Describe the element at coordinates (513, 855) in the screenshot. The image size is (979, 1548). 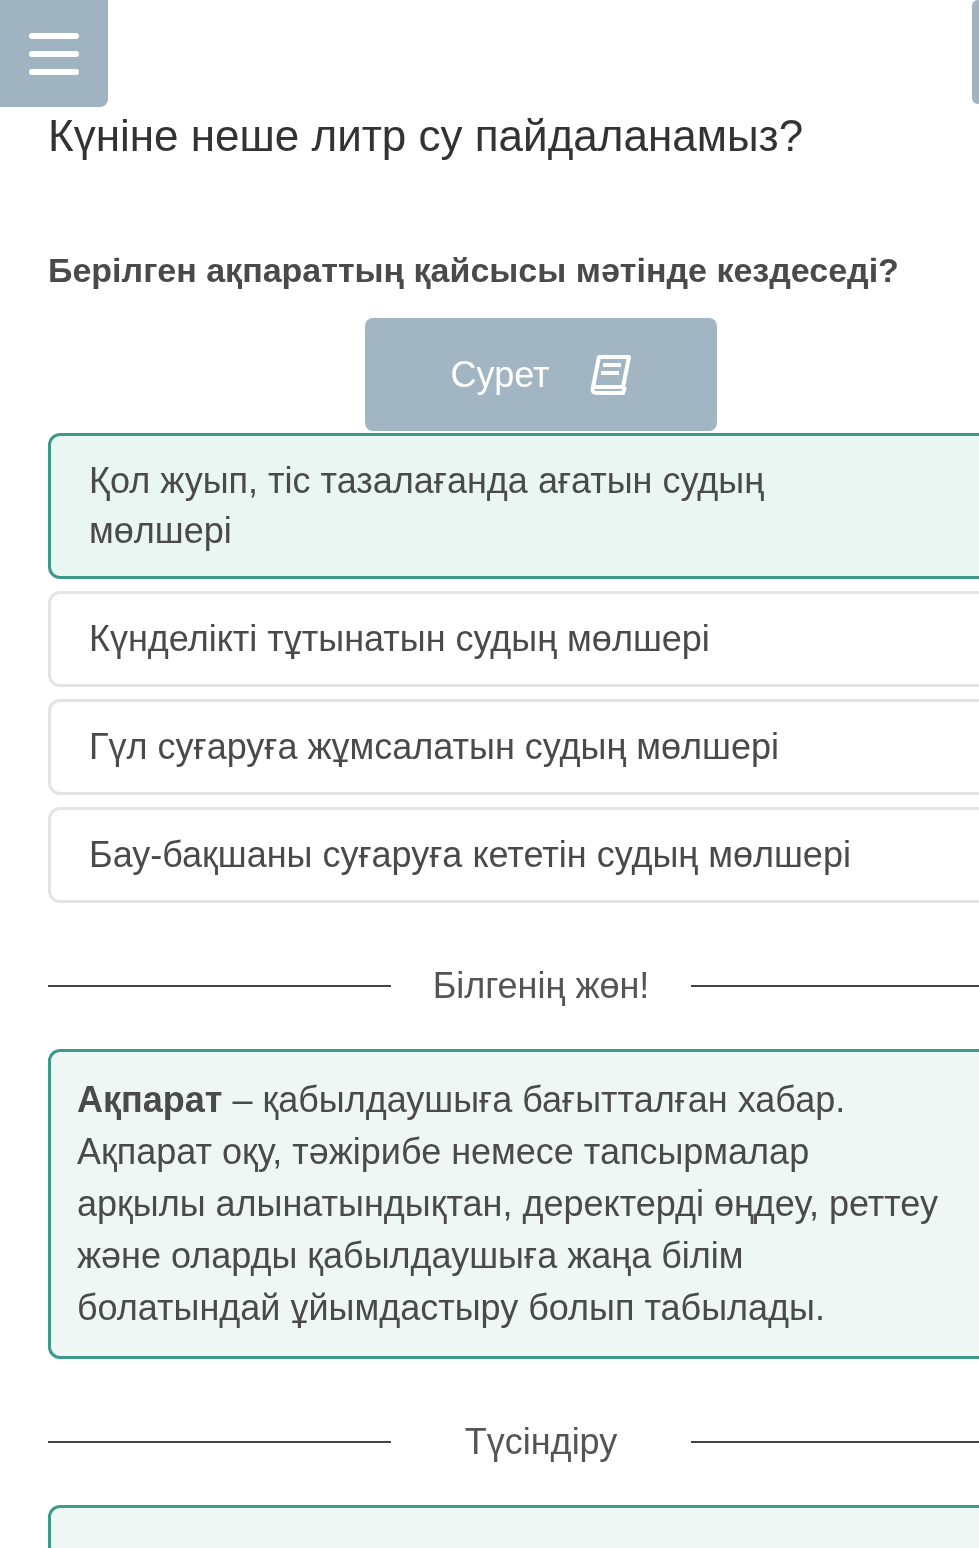
I see `answer-option: Бау-бақшаны суғаруға кететін судың мөлшері` at that location.